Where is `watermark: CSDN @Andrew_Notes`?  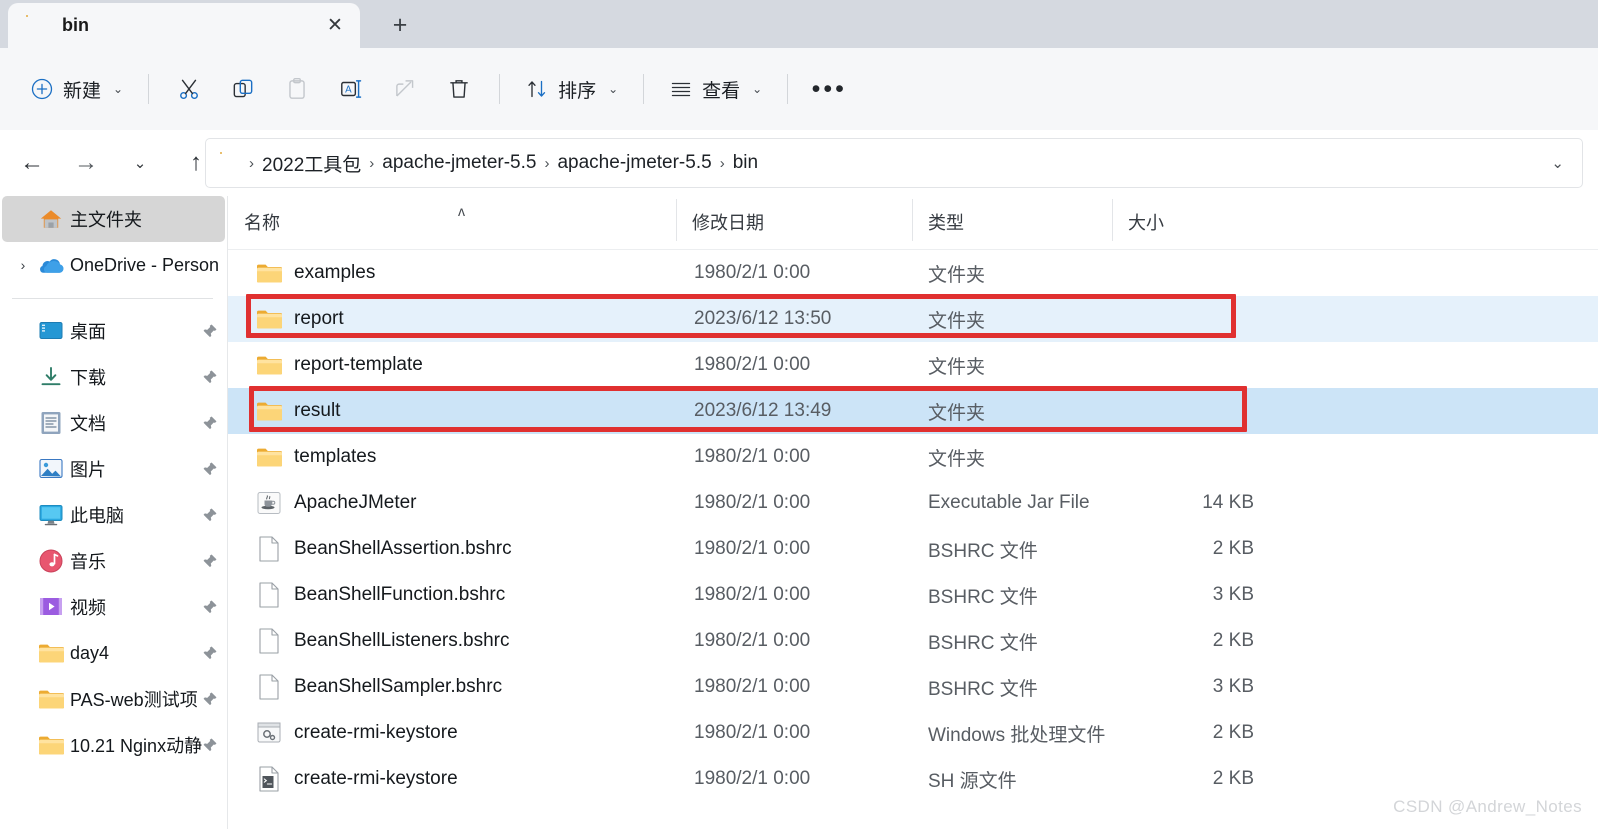 watermark: CSDN @Andrew_Notes is located at coordinates (1487, 806).